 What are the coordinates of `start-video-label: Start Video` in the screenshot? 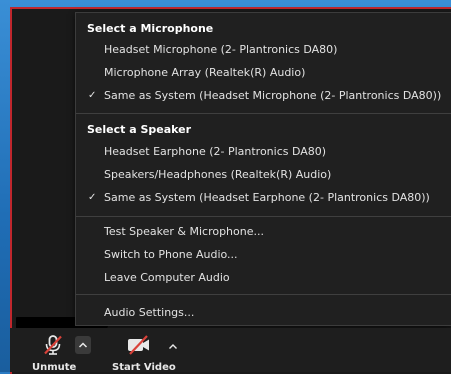 It's located at (144, 367).